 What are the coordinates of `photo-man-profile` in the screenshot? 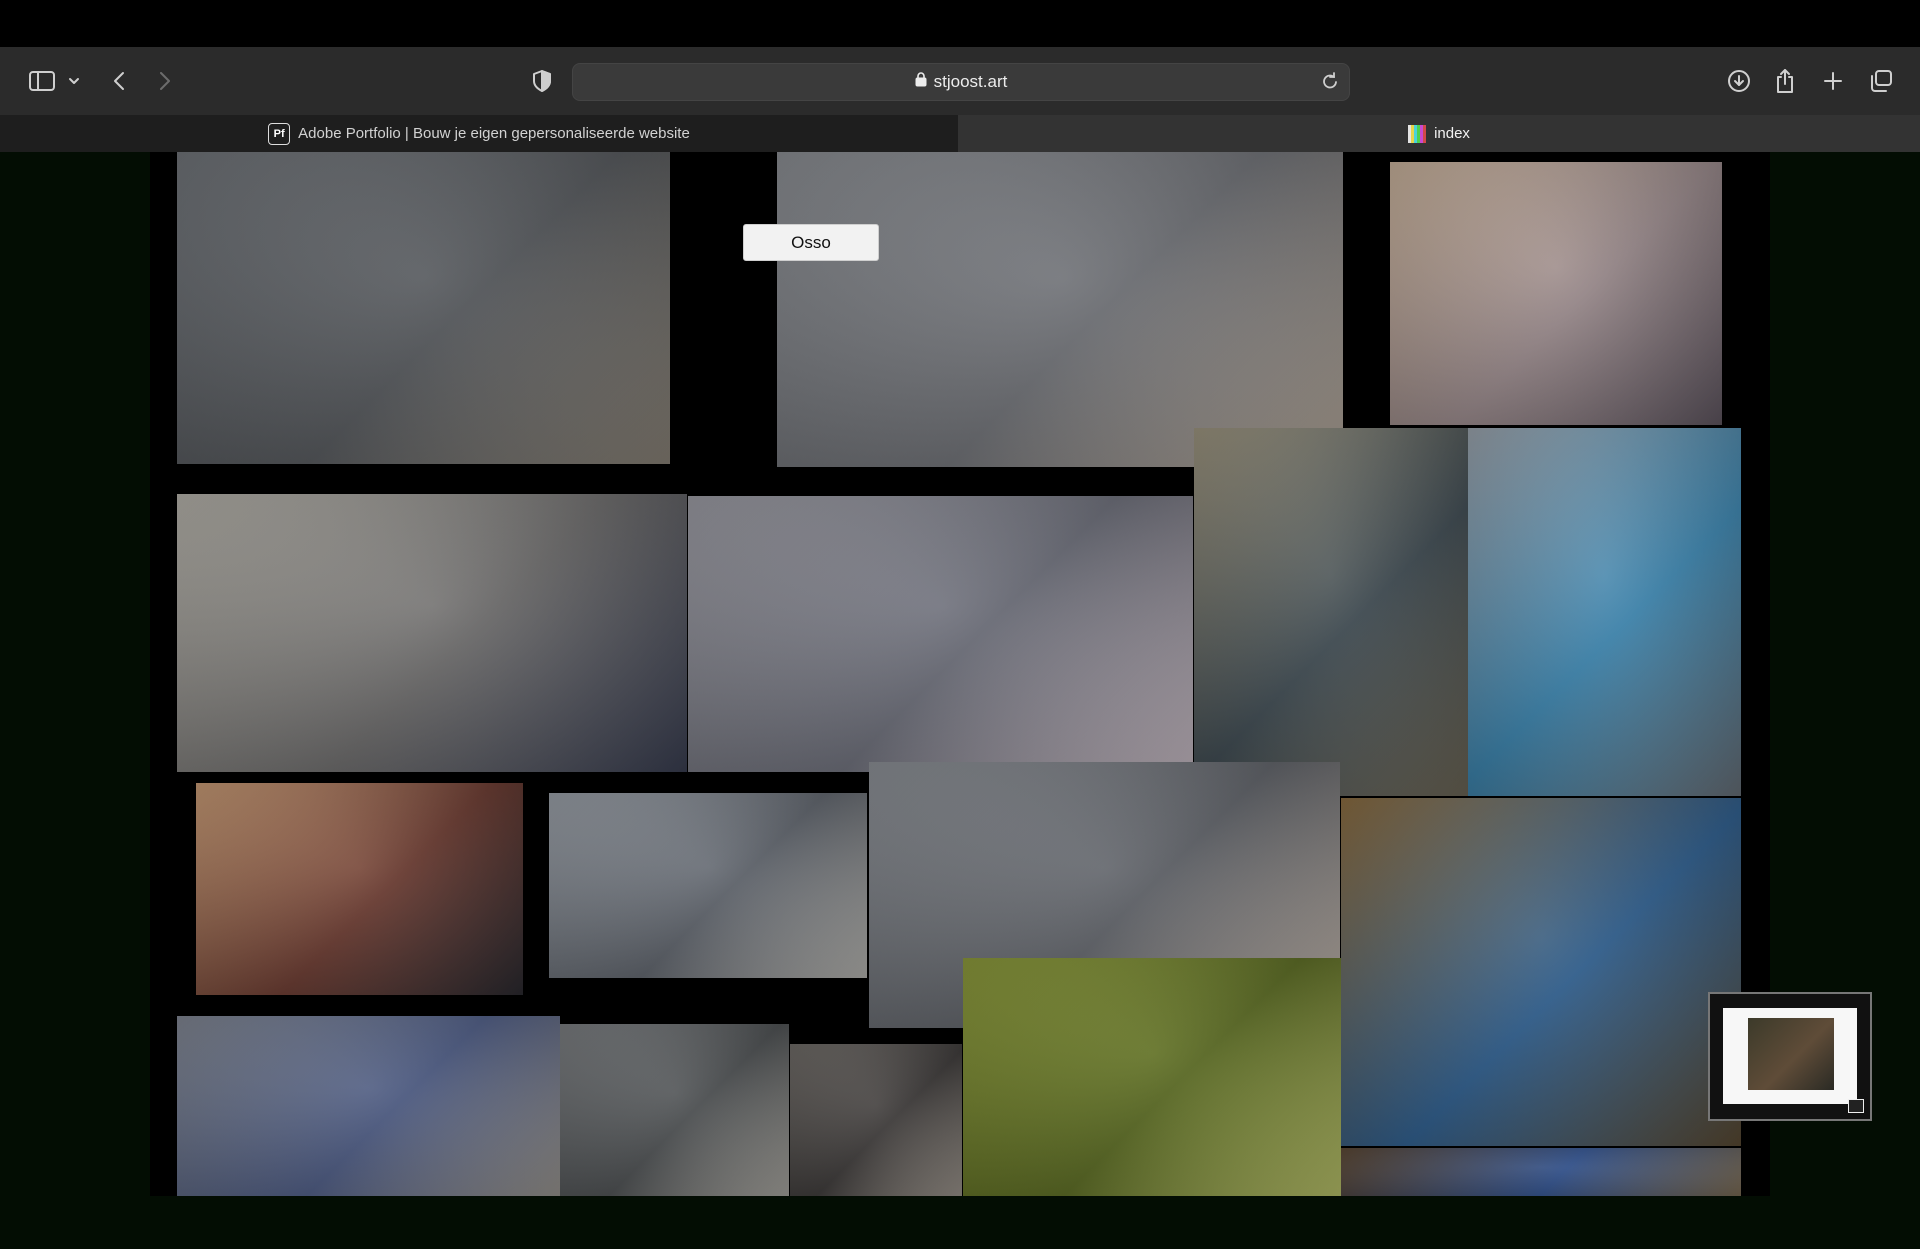 It's located at (708, 885).